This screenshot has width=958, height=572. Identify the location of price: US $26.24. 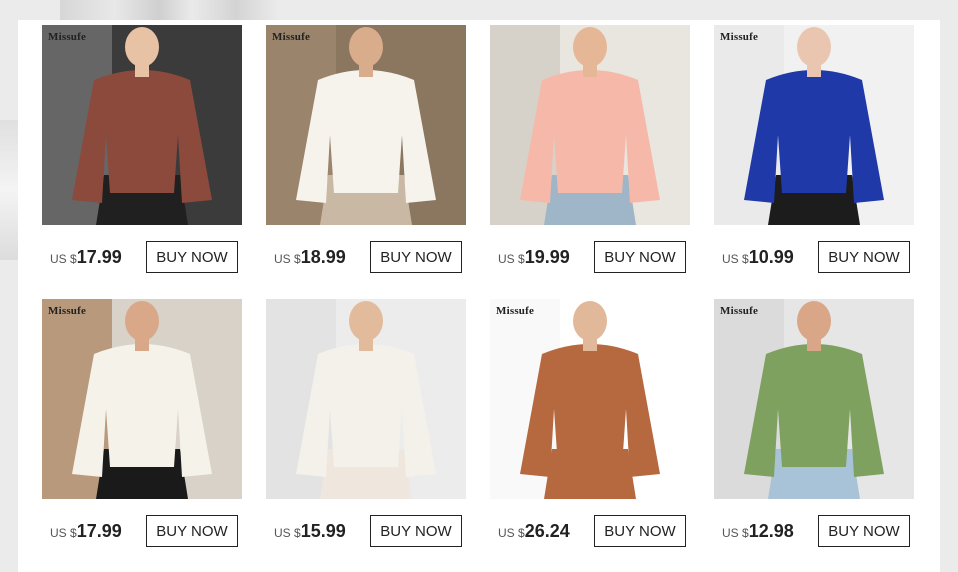
(534, 531).